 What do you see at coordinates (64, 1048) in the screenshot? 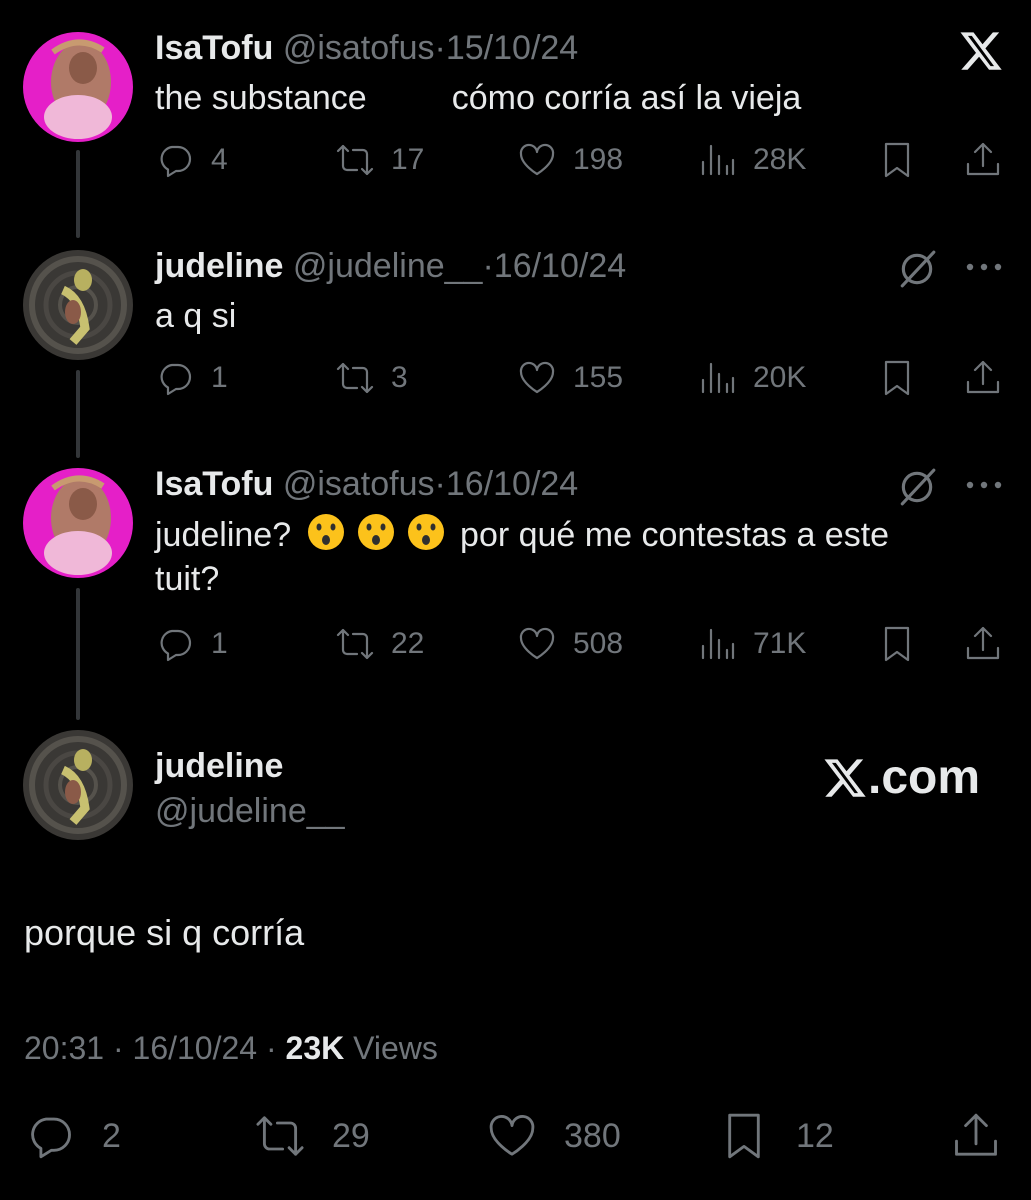
I see `tweet-time: 20:31` at bounding box center [64, 1048].